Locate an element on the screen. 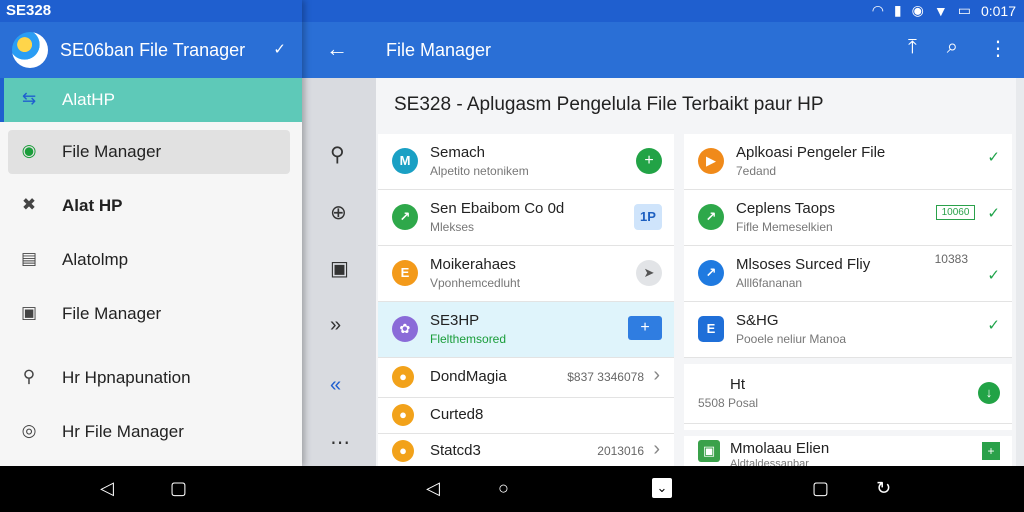 This screenshot has width=1024, height=512. drawer-item-file-manager: ◉ File Manager is located at coordinates (149, 152).